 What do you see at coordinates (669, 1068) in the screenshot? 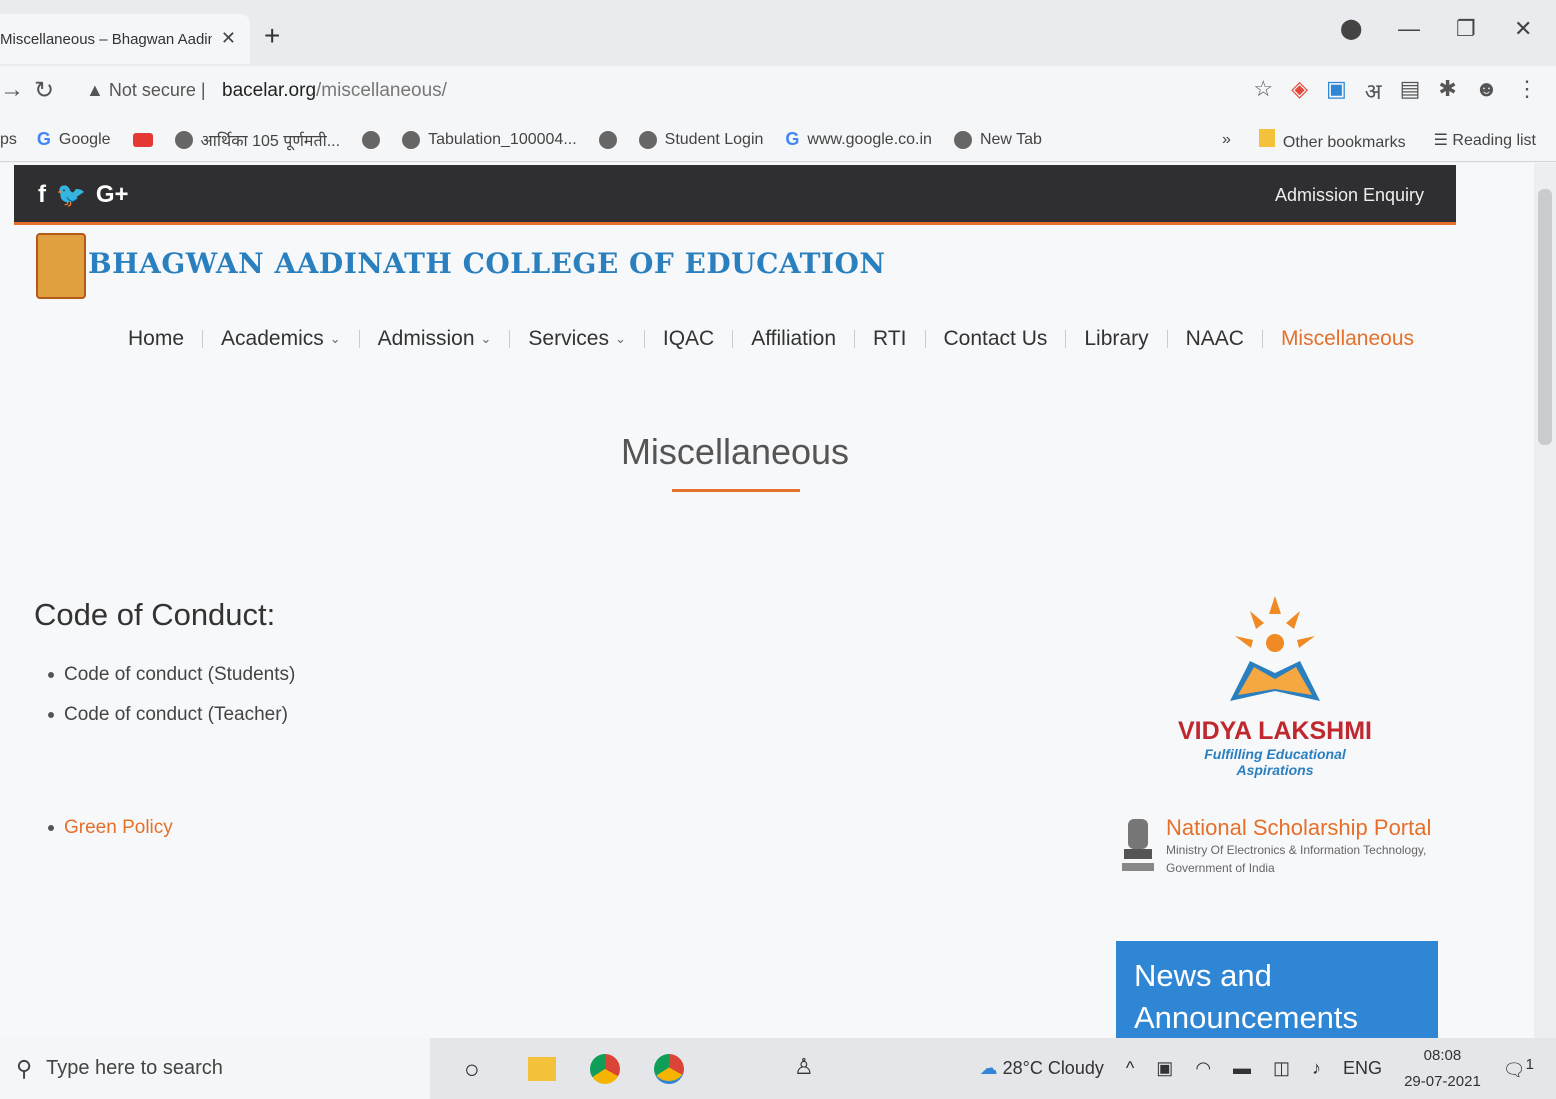
I see `chrome-profile-icon` at bounding box center [669, 1068].